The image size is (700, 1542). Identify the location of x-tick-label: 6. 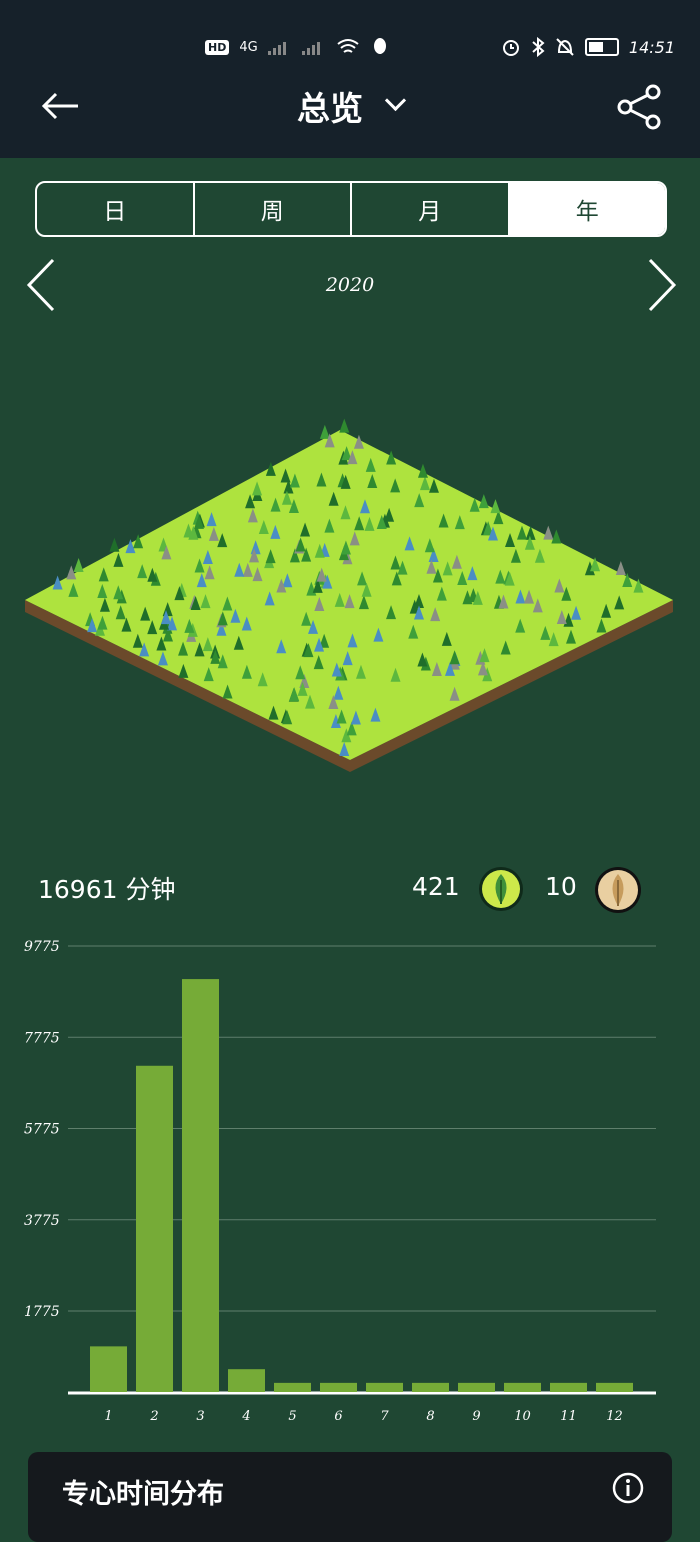
(338, 1416).